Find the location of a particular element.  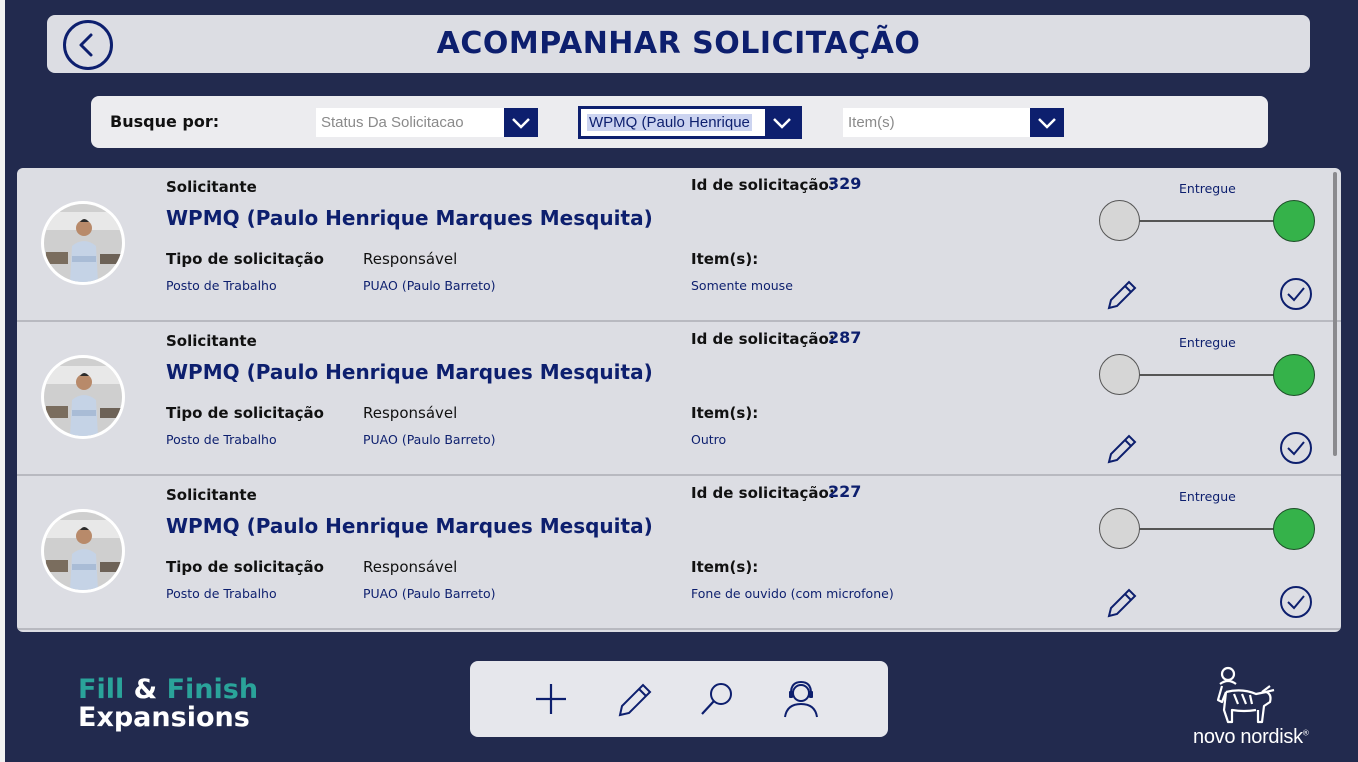

page-title: ACOMPANHAR SOLICITAÇÃO is located at coordinates (678, 43).